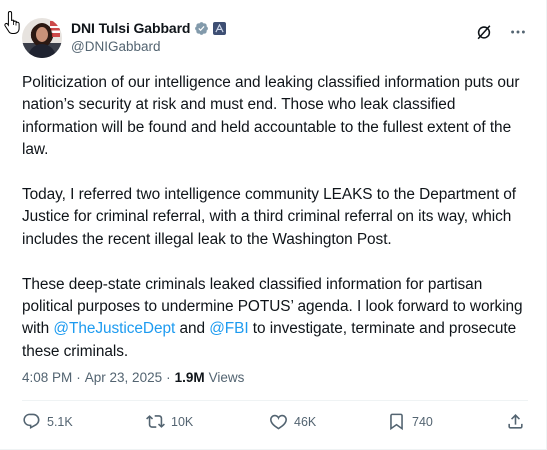  What do you see at coordinates (189, 377) in the screenshot?
I see `views-count: 1.9M` at bounding box center [189, 377].